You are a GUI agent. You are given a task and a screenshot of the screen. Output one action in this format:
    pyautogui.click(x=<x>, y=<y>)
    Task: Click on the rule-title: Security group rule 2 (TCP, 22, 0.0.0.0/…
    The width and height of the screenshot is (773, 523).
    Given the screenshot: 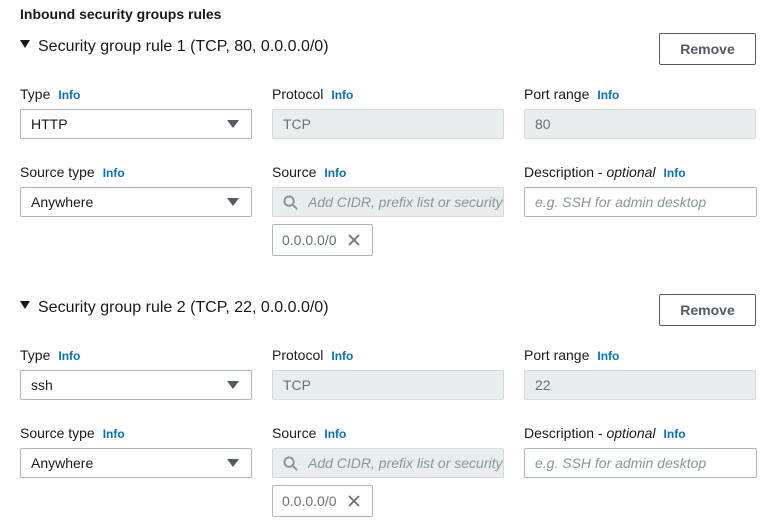 What is the action you would take?
    pyautogui.click(x=183, y=307)
    